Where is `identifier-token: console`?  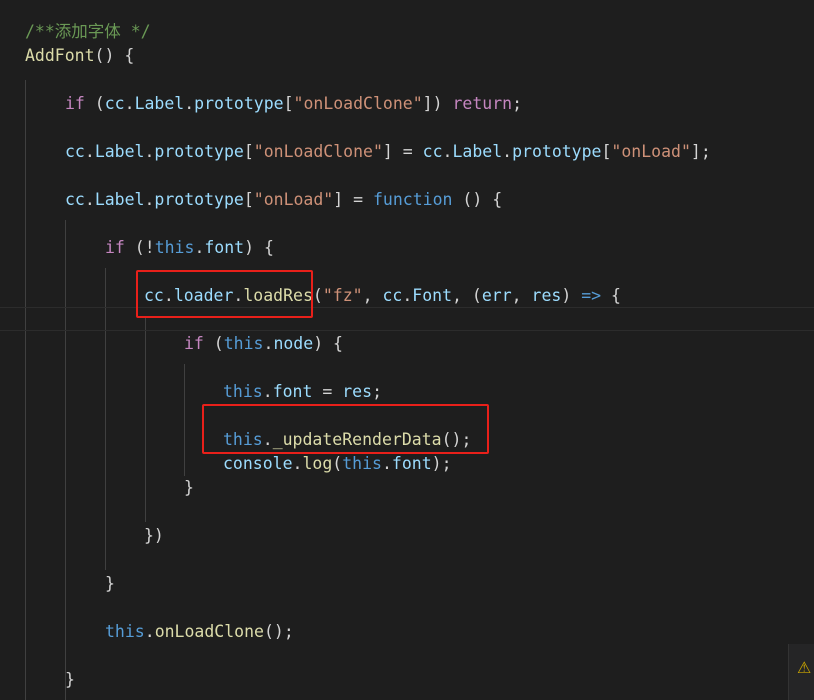
identifier-token: console is located at coordinates (258, 463).